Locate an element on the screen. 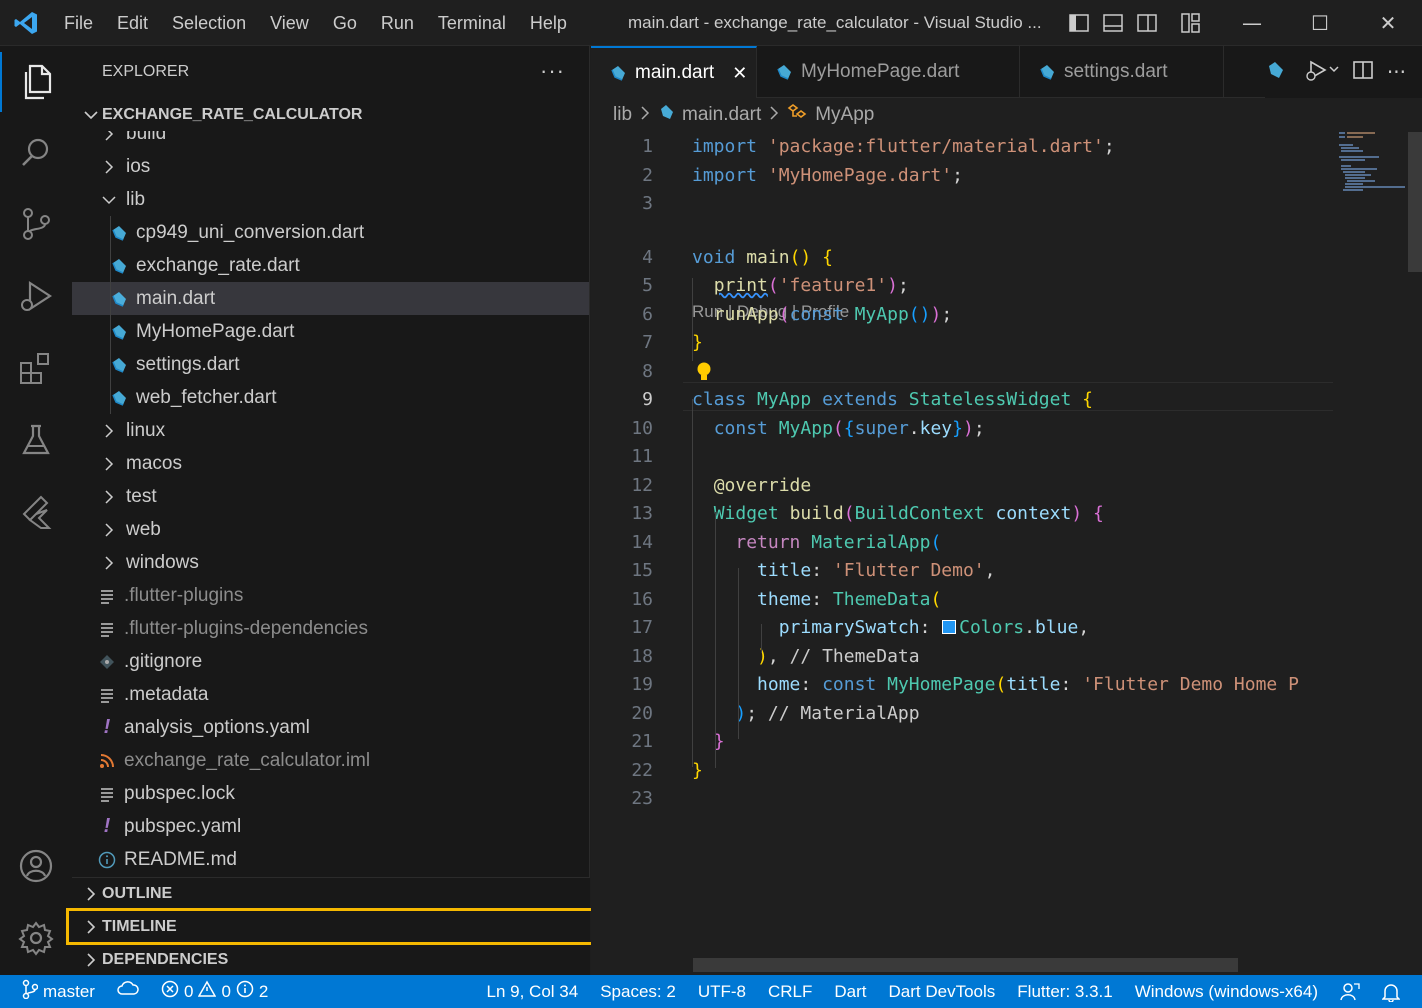  tree-folder: ios is located at coordinates (330, 166).